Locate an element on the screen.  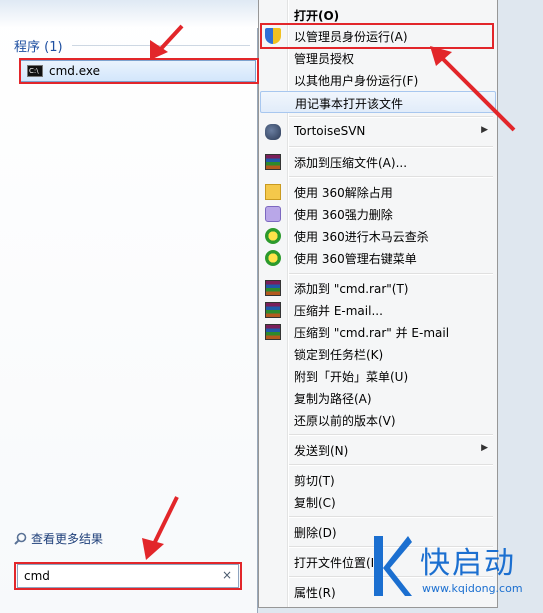
arrow-to-search is located at coordinates (160, 528).